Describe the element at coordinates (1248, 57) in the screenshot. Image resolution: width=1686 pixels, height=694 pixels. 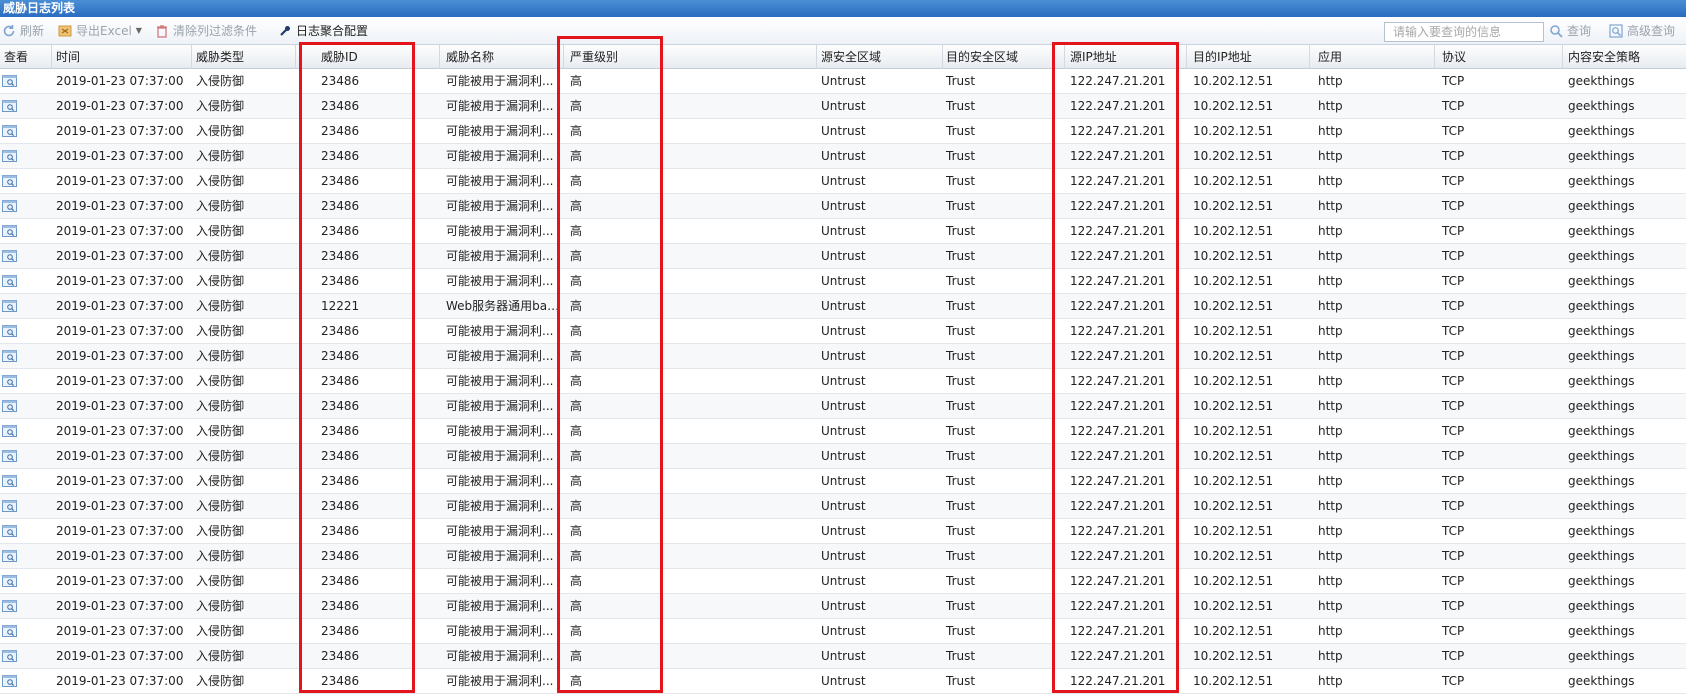
I see `column-header-dst-ip: 目的IP地址` at that location.